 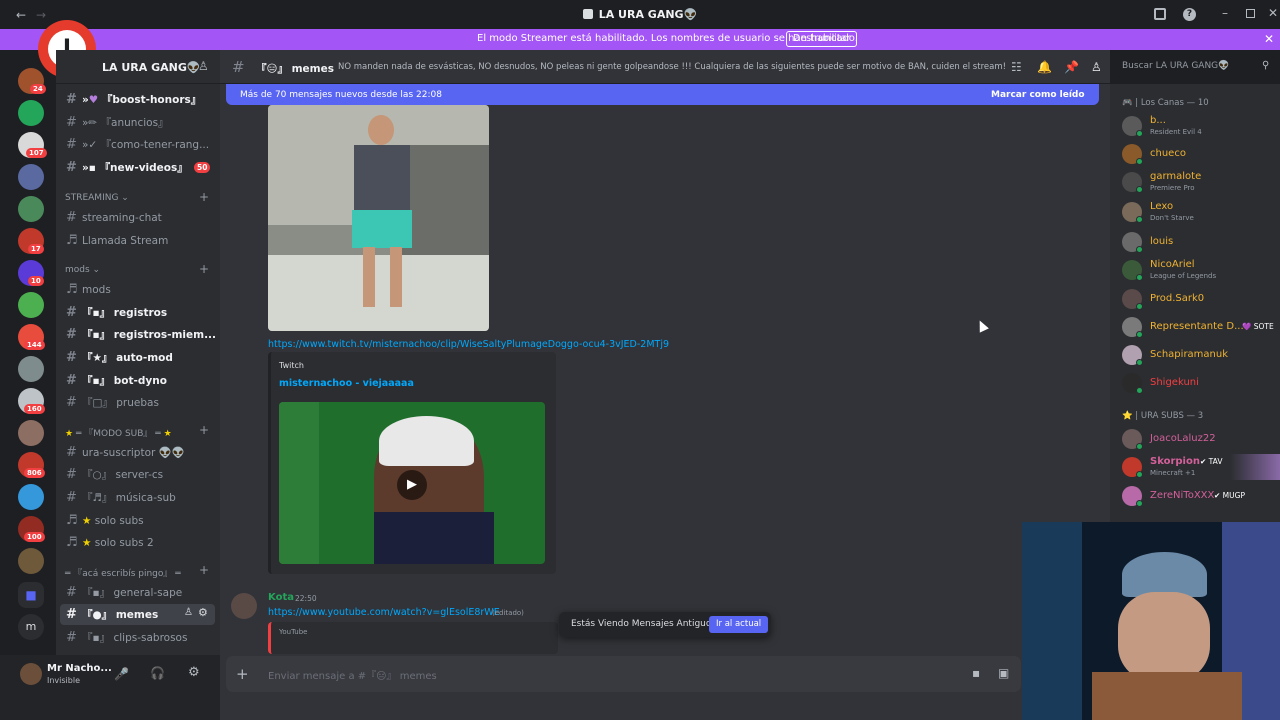 What do you see at coordinates (1038, 95) in the screenshot?
I see `mark-as-read-button: Marcar como leído` at bounding box center [1038, 95].